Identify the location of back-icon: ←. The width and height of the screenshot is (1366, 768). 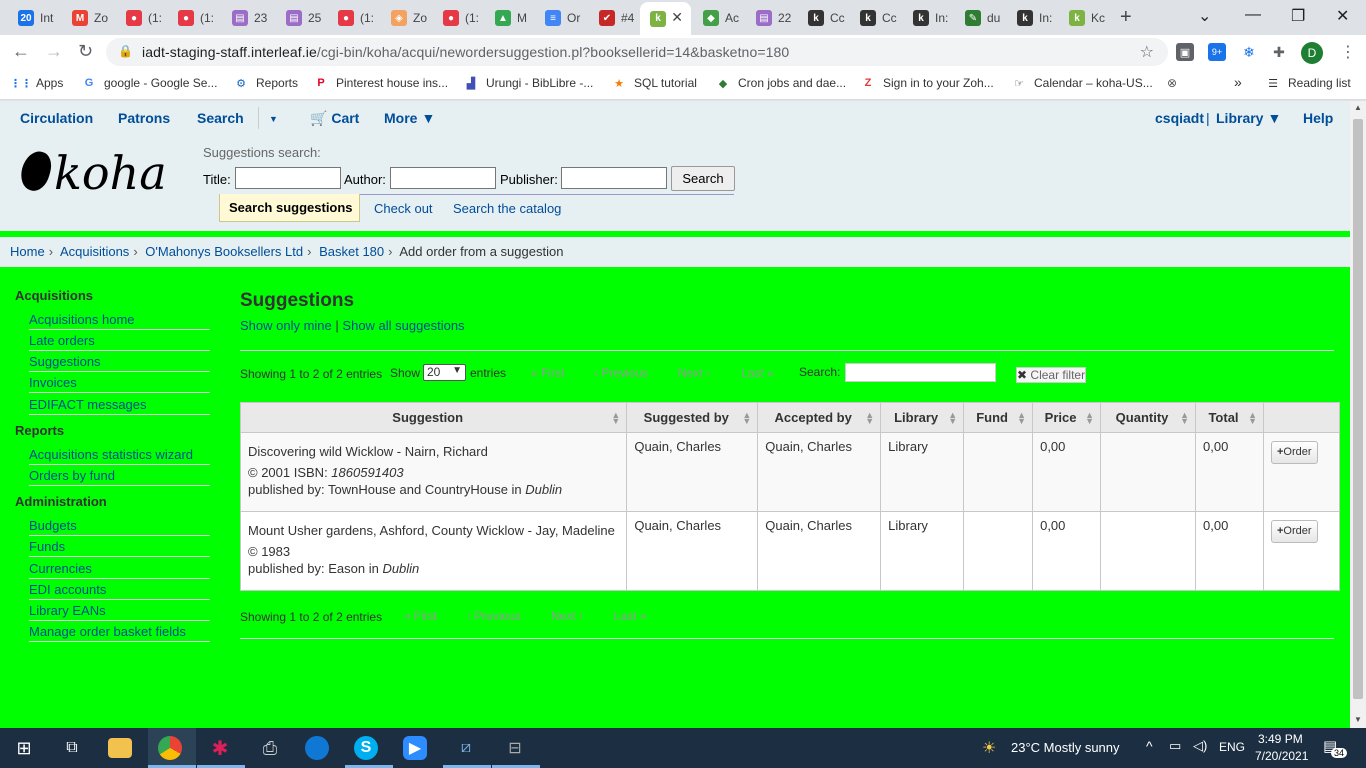
(21, 51).